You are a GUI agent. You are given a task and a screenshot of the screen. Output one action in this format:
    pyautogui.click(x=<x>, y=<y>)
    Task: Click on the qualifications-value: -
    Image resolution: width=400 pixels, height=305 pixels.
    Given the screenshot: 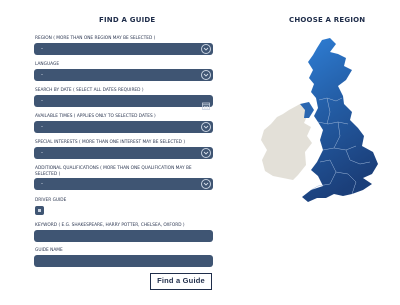 What is the action you would take?
    pyautogui.click(x=42, y=184)
    